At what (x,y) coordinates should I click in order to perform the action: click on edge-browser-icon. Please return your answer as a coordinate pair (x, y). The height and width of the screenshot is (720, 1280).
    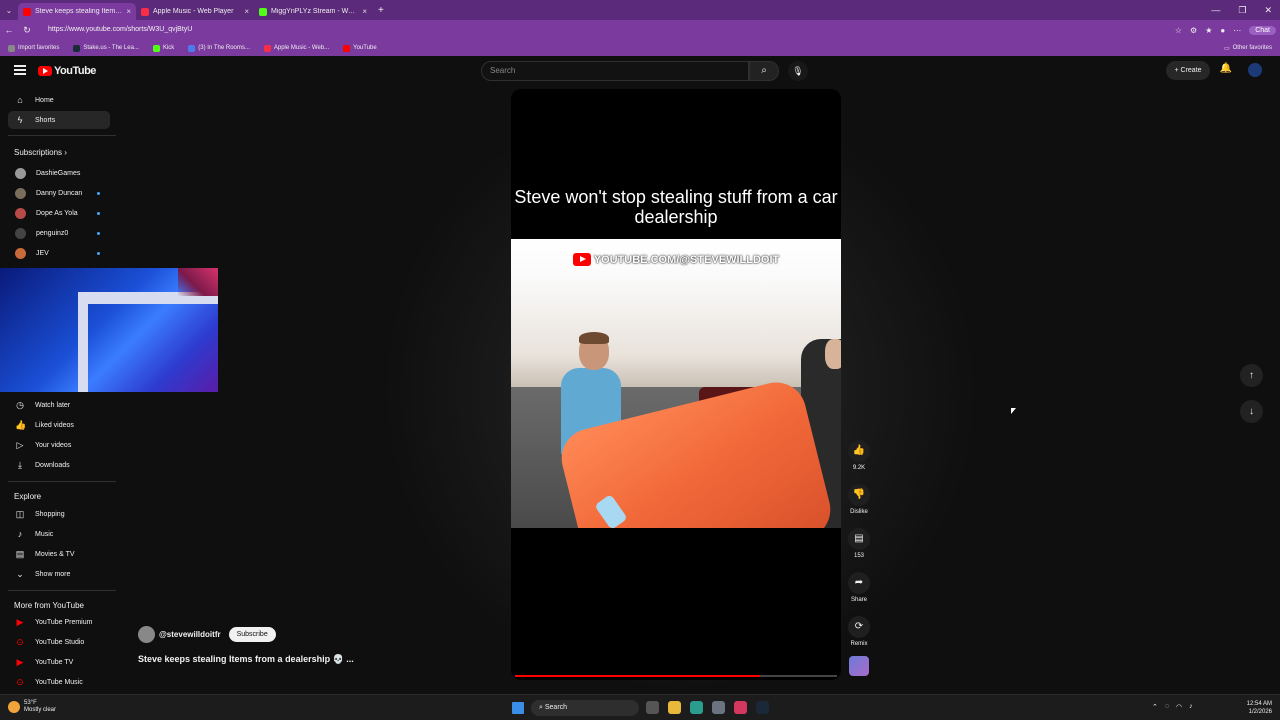
    Looking at the image, I should click on (696, 707).